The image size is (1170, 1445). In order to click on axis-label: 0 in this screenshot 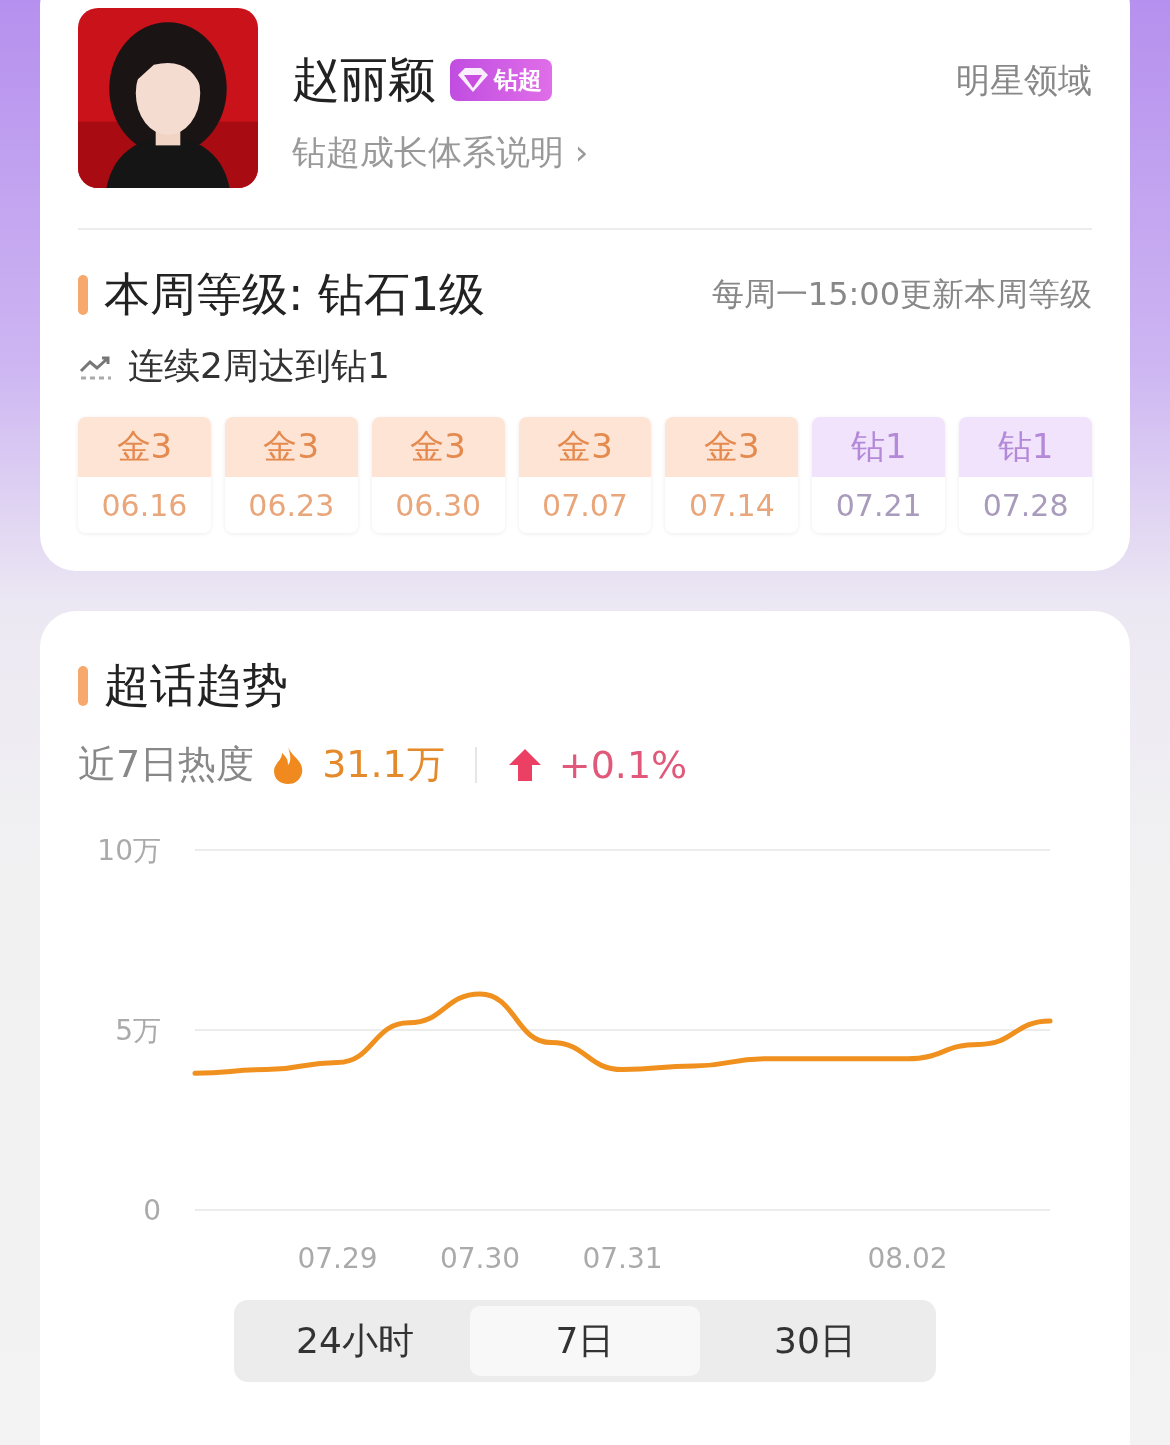, I will do `click(152, 1210)`.